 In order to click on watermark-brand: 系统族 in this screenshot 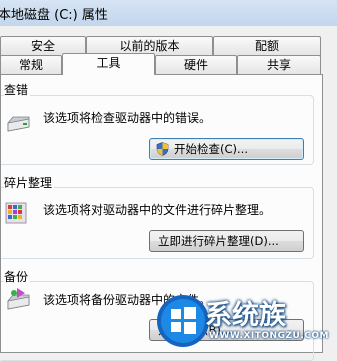, I will do `click(245, 315)`.